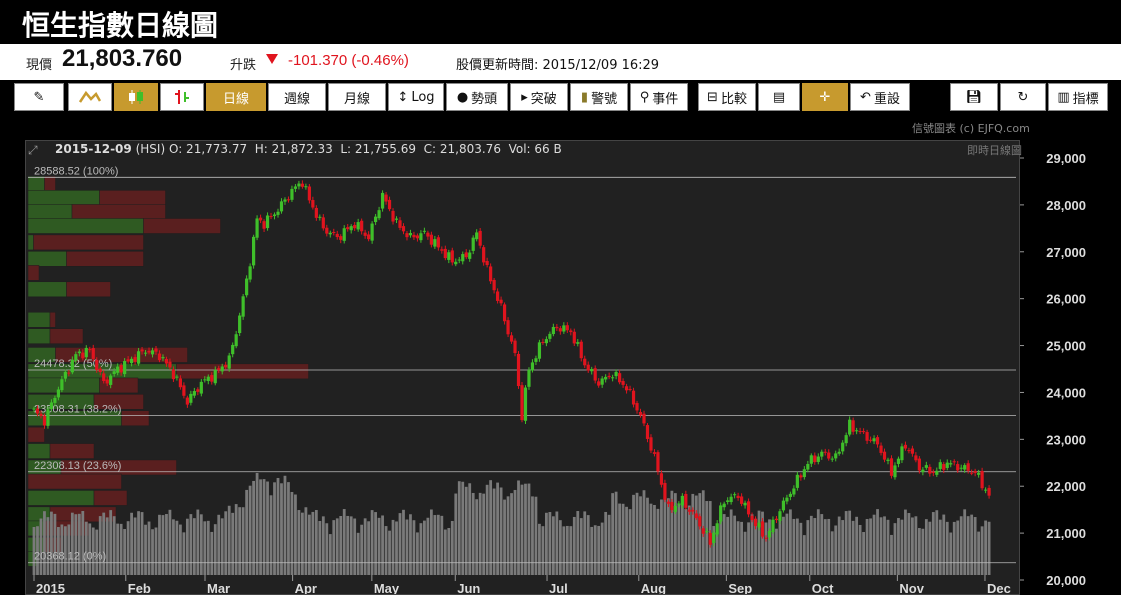 Image resolution: width=1121 pixels, height=595 pixels. Describe the element at coordinates (36, 150) in the screenshot. I see `expand-icon: ⤢` at that location.